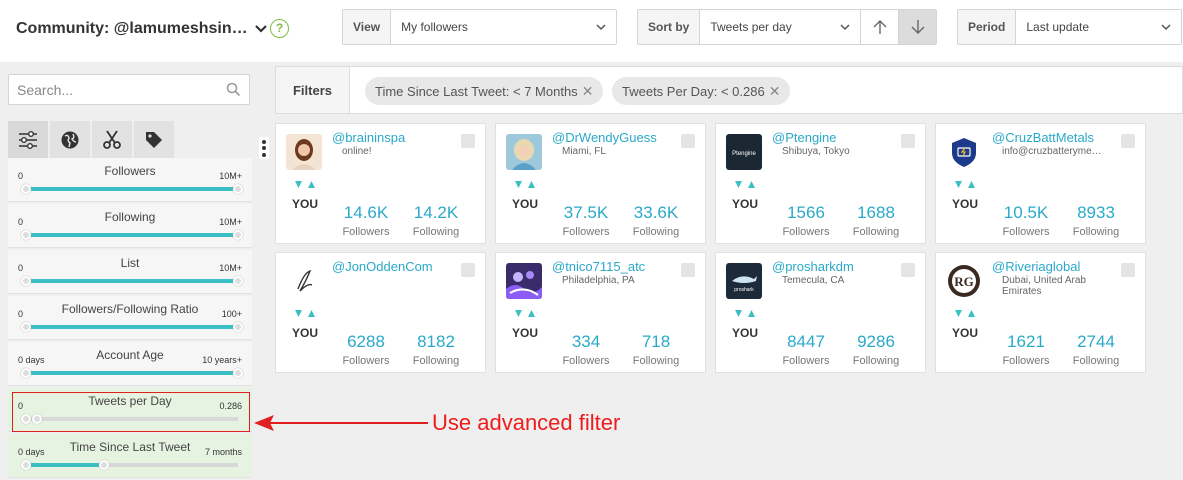 The image size is (1183, 480). I want to click on tab-filters, so click(28, 140).